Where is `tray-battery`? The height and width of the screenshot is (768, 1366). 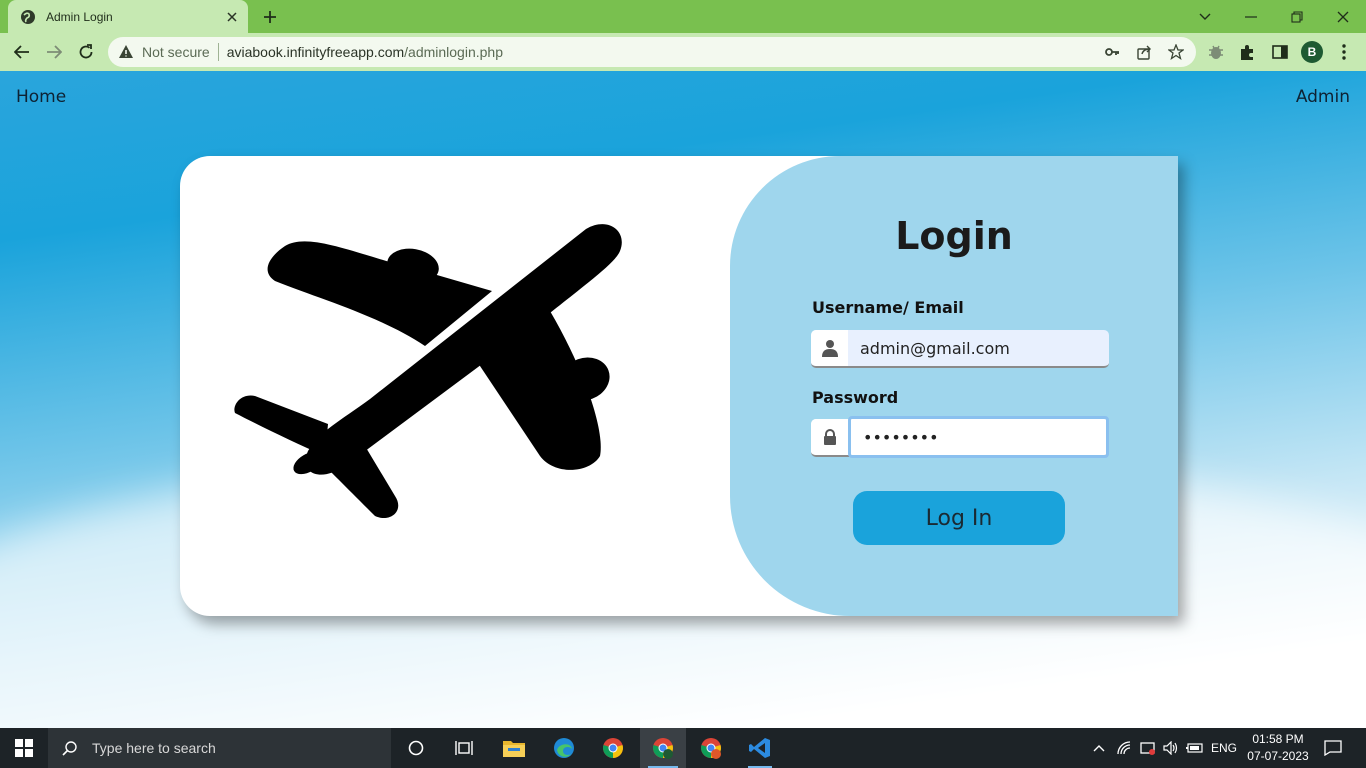
tray-battery is located at coordinates (1195, 748).